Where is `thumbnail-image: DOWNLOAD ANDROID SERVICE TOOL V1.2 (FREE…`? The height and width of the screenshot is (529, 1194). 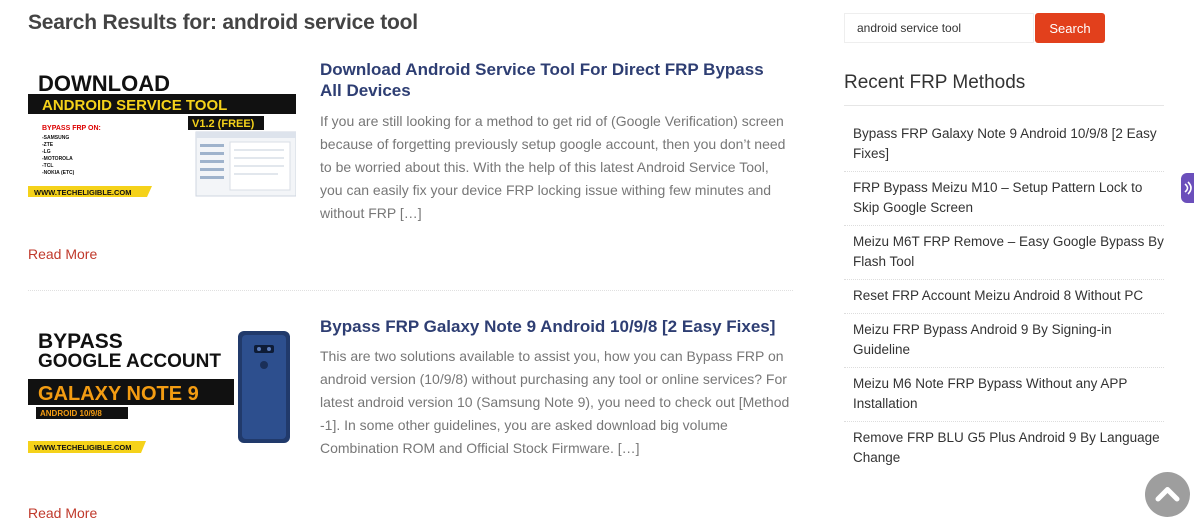
thumbnail-image: DOWNLOAD ANDROID SERVICE TOOL V1.2 (FREE… is located at coordinates (162, 128).